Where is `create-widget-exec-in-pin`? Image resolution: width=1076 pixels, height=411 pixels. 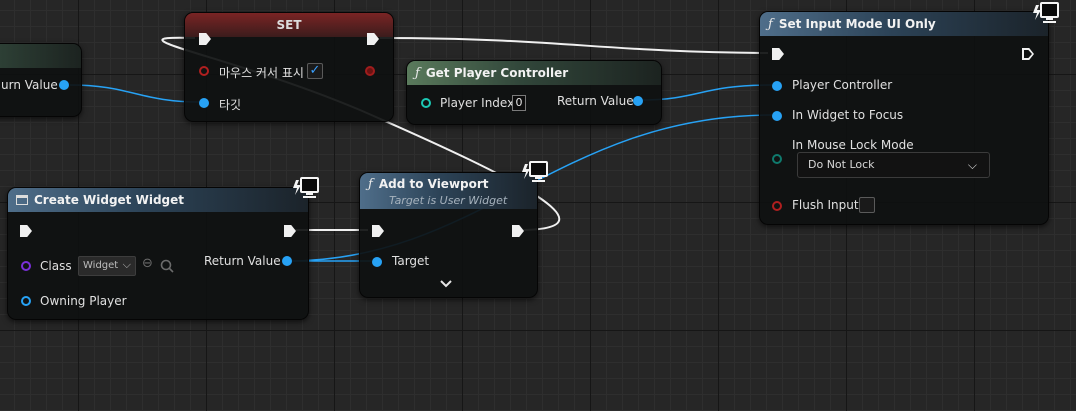
create-widget-exec-in-pin is located at coordinates (26, 231).